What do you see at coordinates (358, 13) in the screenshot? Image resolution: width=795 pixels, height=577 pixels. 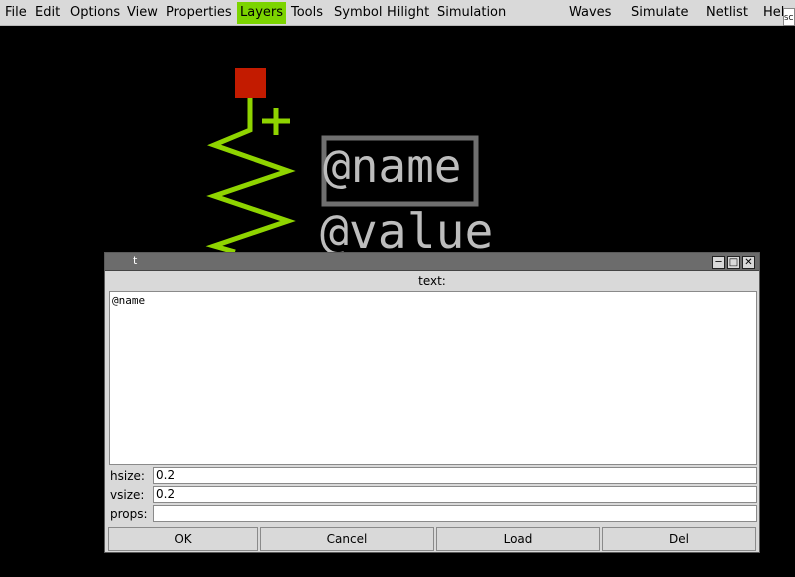 I see `menu-symbol: Symbol` at bounding box center [358, 13].